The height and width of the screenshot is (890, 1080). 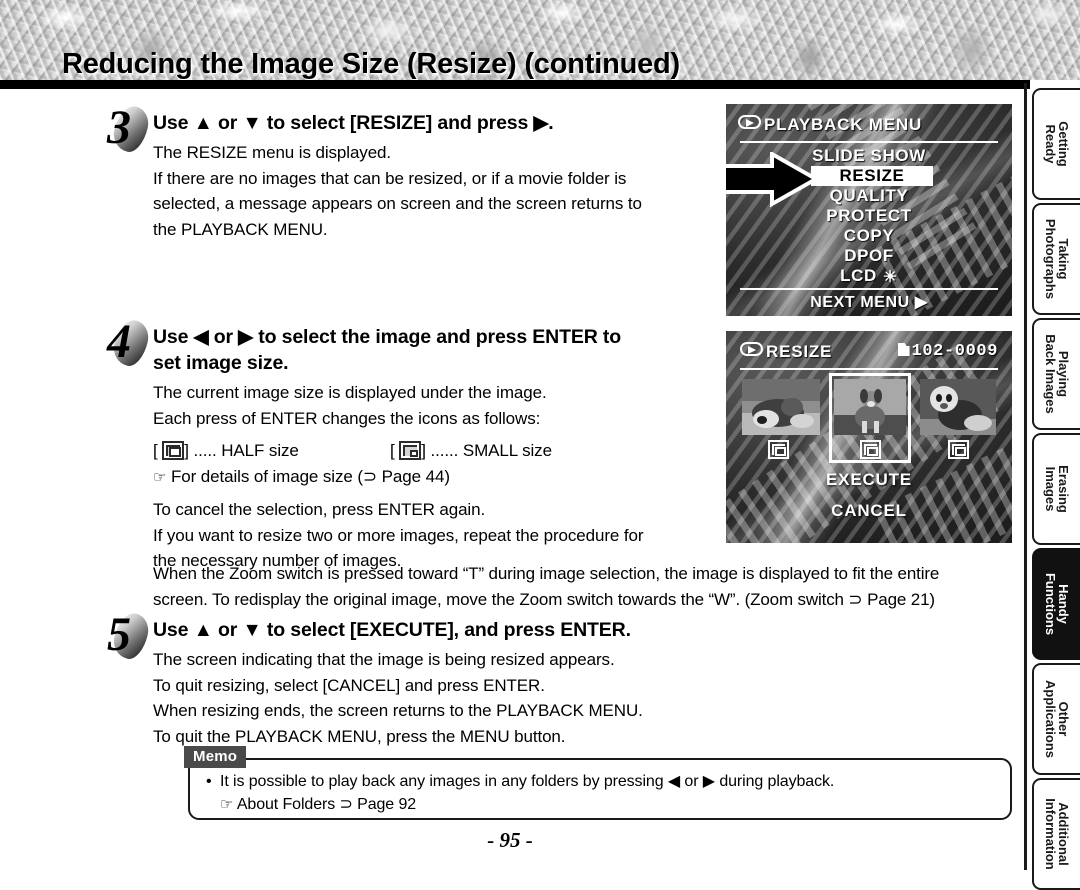 What do you see at coordinates (240, 229) in the screenshot?
I see `step-3-line-4: the PLAYBACK MENU.` at bounding box center [240, 229].